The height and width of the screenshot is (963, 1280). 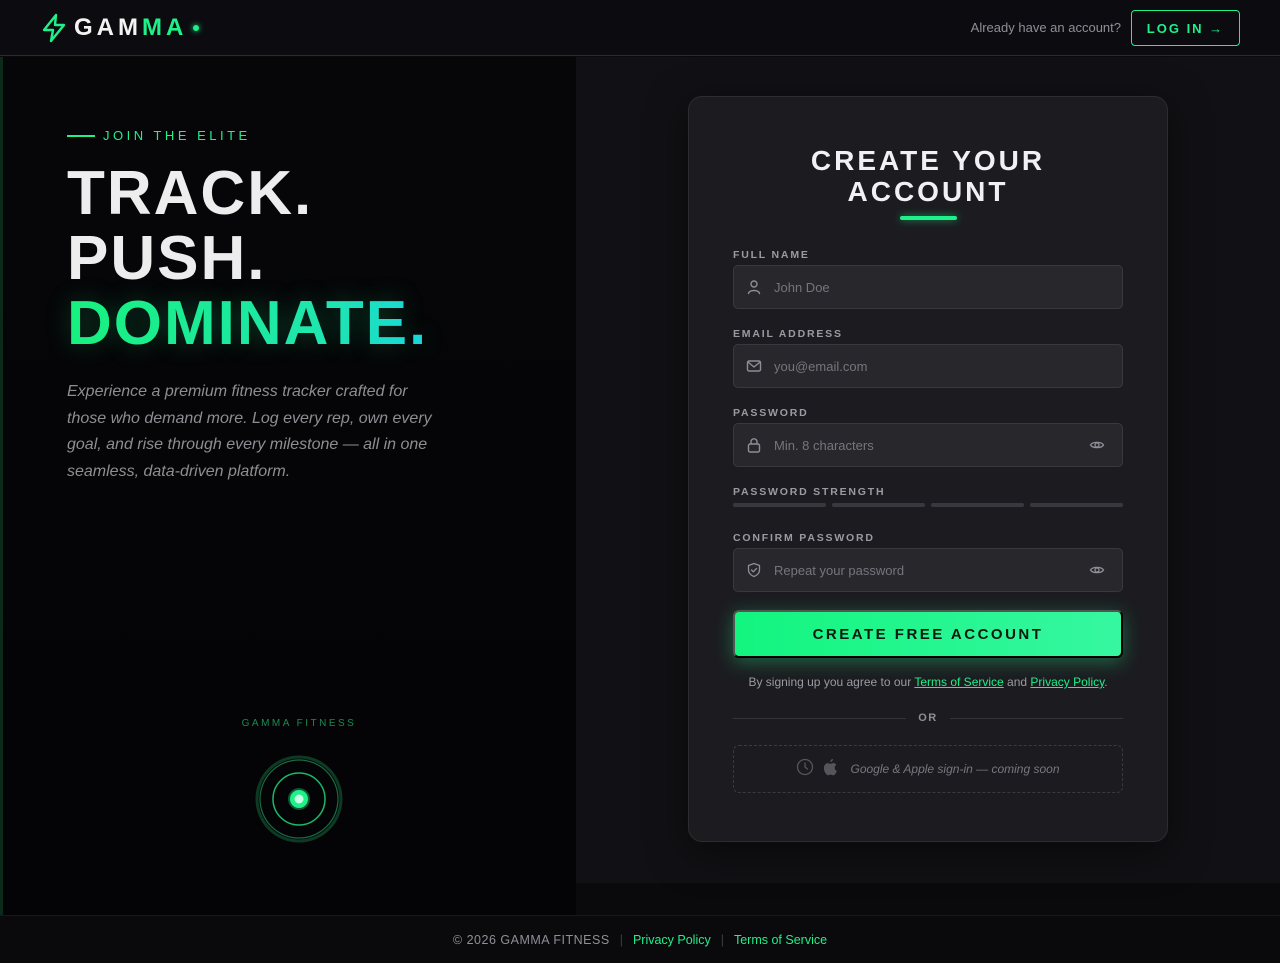 What do you see at coordinates (948, 366) in the screenshot?
I see `email-input` at bounding box center [948, 366].